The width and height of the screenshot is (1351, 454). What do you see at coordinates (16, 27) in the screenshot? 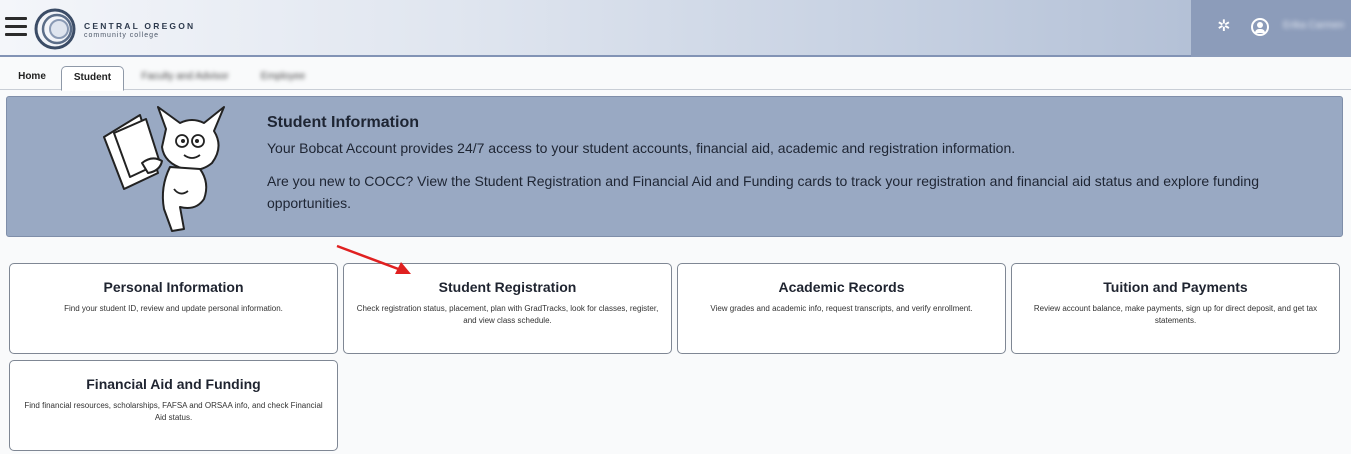
I see `menu-icon` at bounding box center [16, 27].